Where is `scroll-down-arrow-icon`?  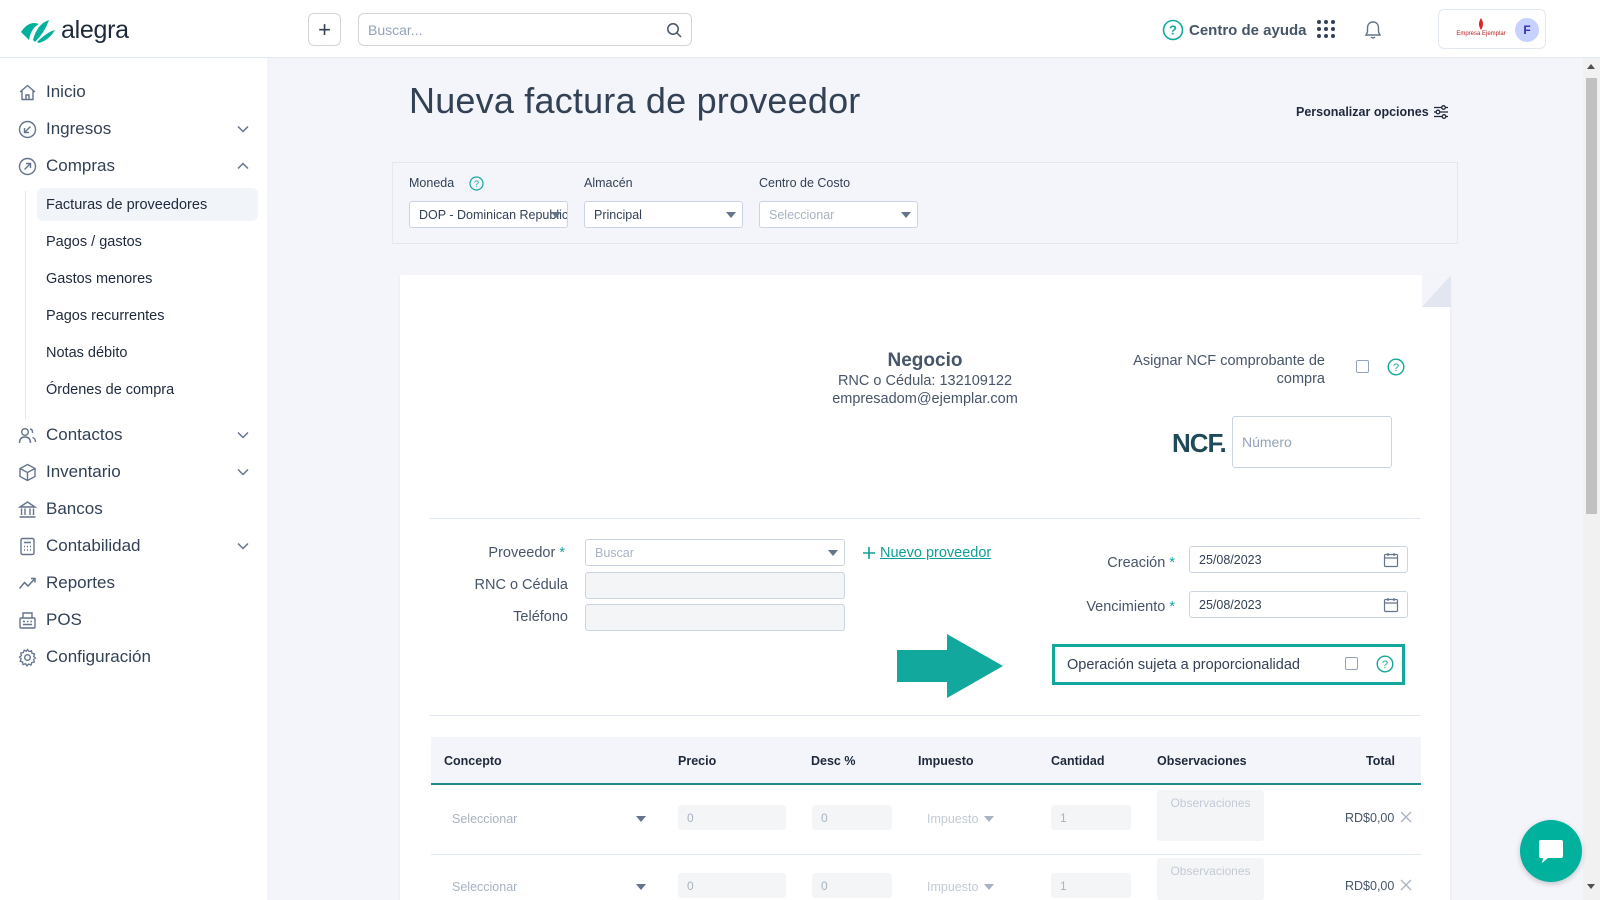
scroll-down-arrow-icon is located at coordinates (1591, 886).